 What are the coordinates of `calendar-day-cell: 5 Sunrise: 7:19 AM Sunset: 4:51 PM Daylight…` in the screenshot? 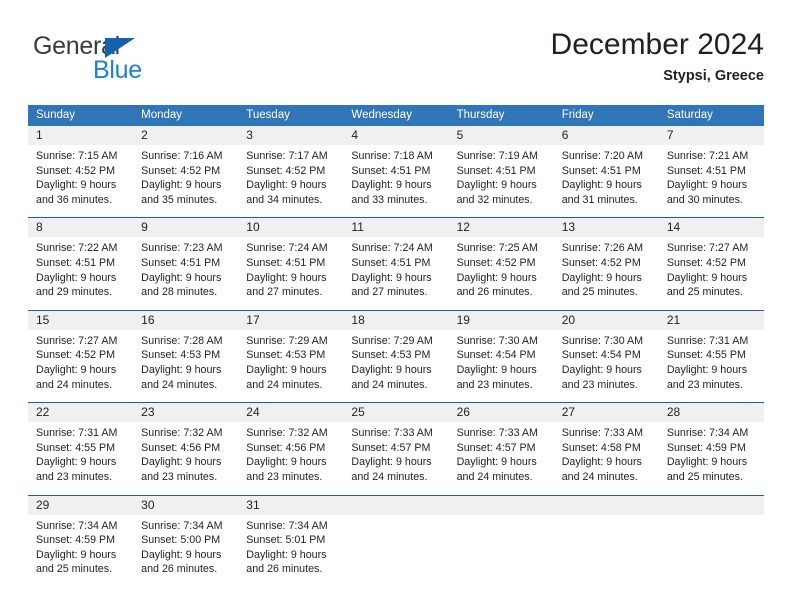 It's located at (501, 171).